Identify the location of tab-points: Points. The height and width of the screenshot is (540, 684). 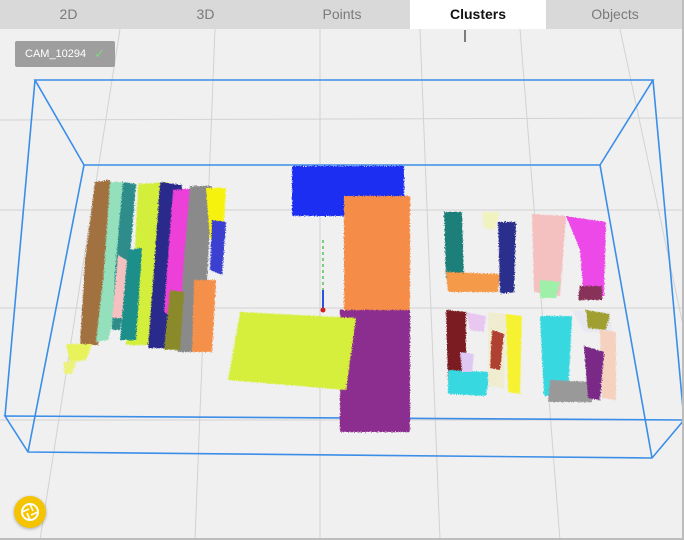
(342, 14).